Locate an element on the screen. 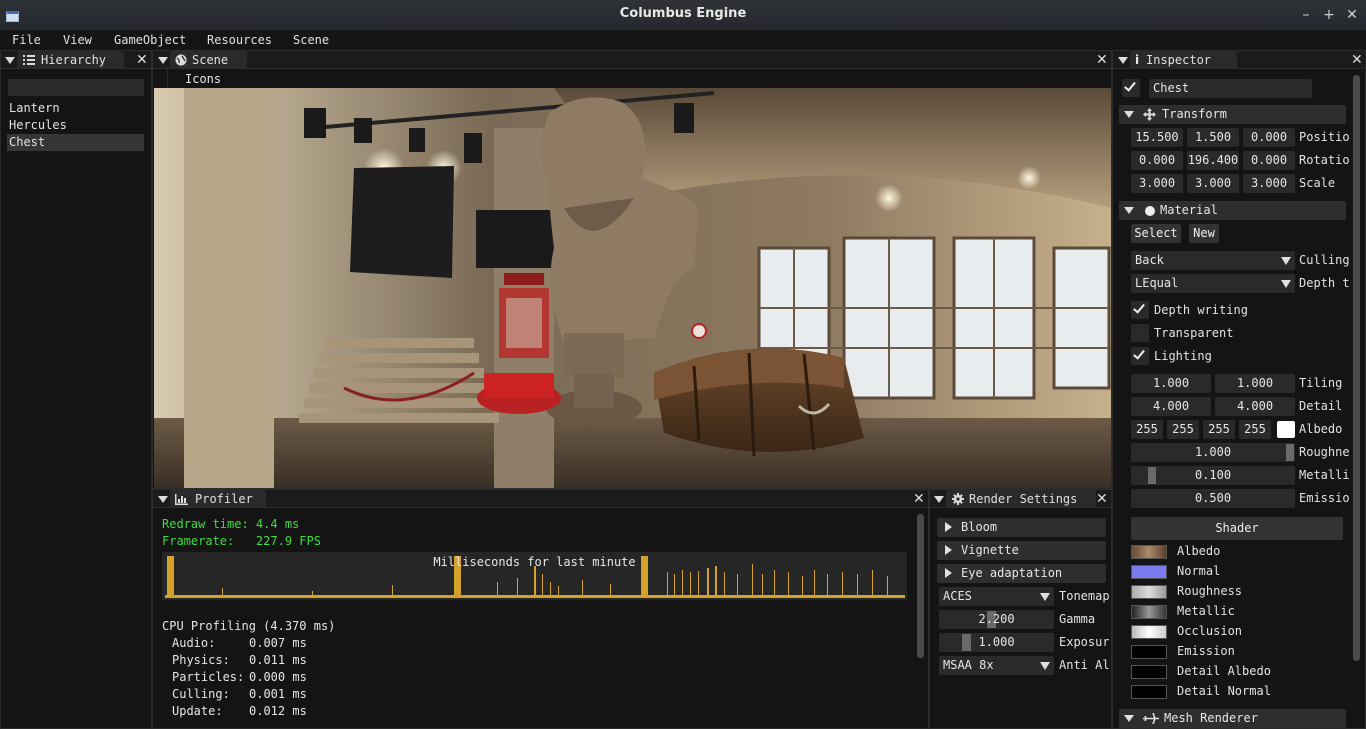 This screenshot has height=729, width=1366. checkmark-icon is located at coordinates (1139, 353).